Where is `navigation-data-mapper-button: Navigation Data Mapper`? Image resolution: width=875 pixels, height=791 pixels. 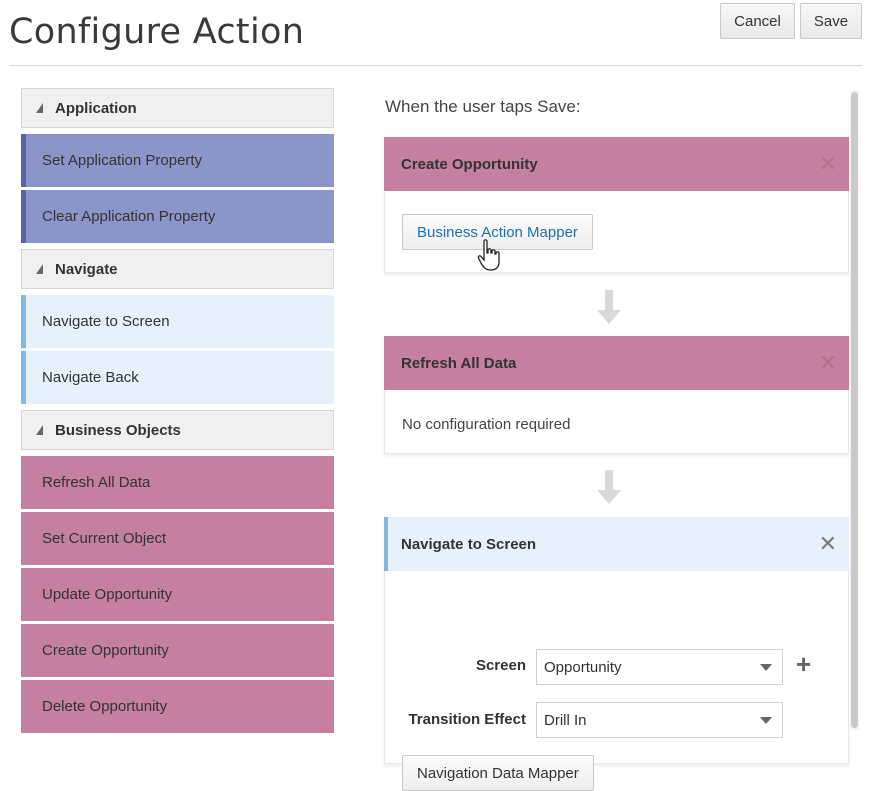 navigation-data-mapper-button: Navigation Data Mapper is located at coordinates (498, 773).